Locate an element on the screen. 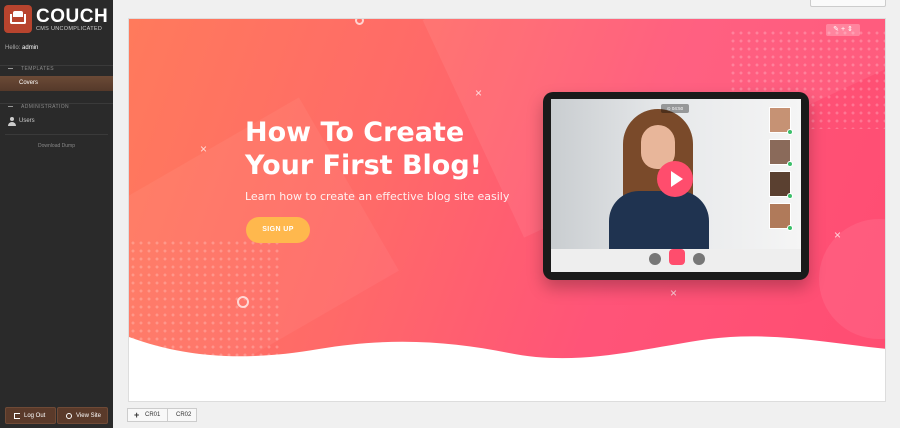  video-call-screen: ⊙ 04:50 is located at coordinates (676, 185).